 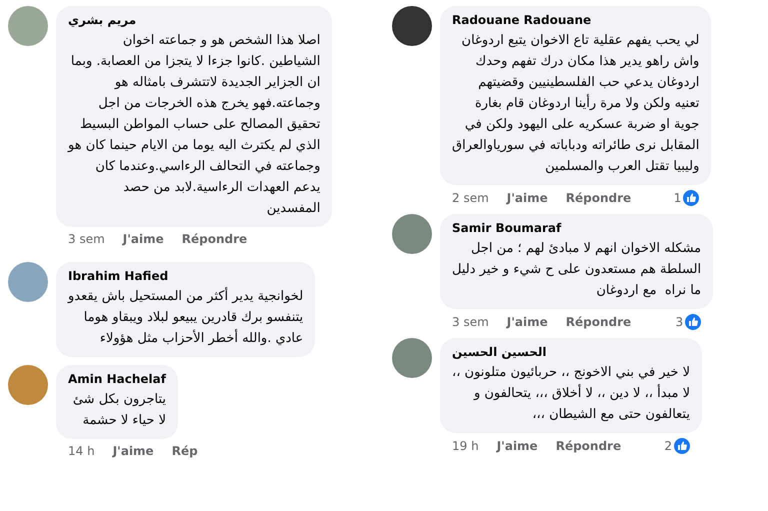 I want to click on comment-author: Radouane Radouane, so click(x=576, y=20).